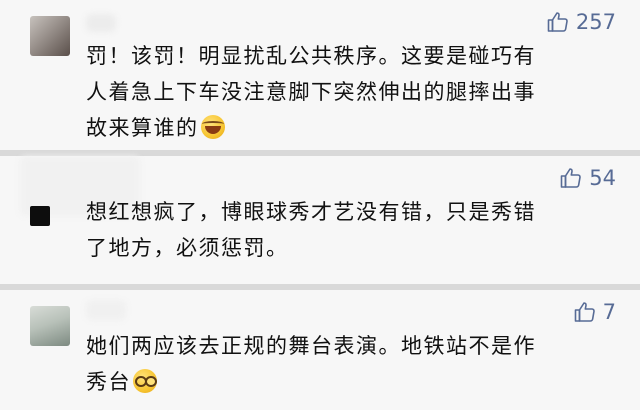 The width and height of the screenshot is (640, 410). What do you see at coordinates (311, 56) in the screenshot?
I see `comment-line: 罚！该罚！明显扰乱公共秩序。这要是碰巧有` at bounding box center [311, 56].